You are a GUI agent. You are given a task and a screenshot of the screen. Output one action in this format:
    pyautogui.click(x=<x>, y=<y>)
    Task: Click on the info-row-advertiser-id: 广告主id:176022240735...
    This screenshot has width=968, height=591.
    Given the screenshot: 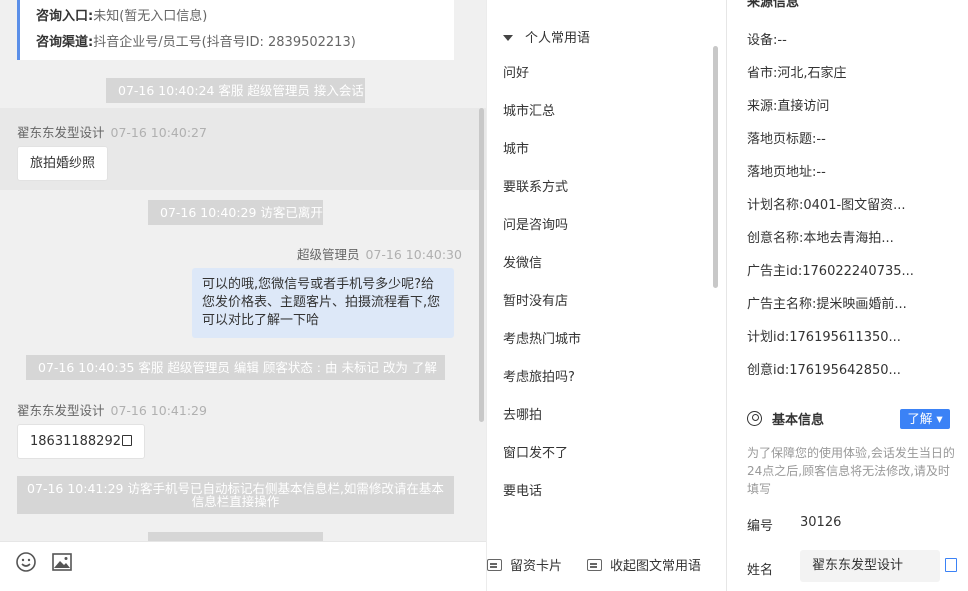 What is the action you would take?
    pyautogui.click(x=830, y=269)
    